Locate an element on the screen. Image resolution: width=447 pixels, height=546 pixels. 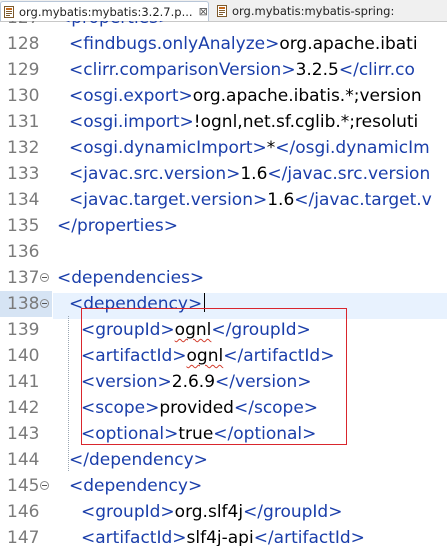
xml-tag: <groupId> is located at coordinates (128, 512).